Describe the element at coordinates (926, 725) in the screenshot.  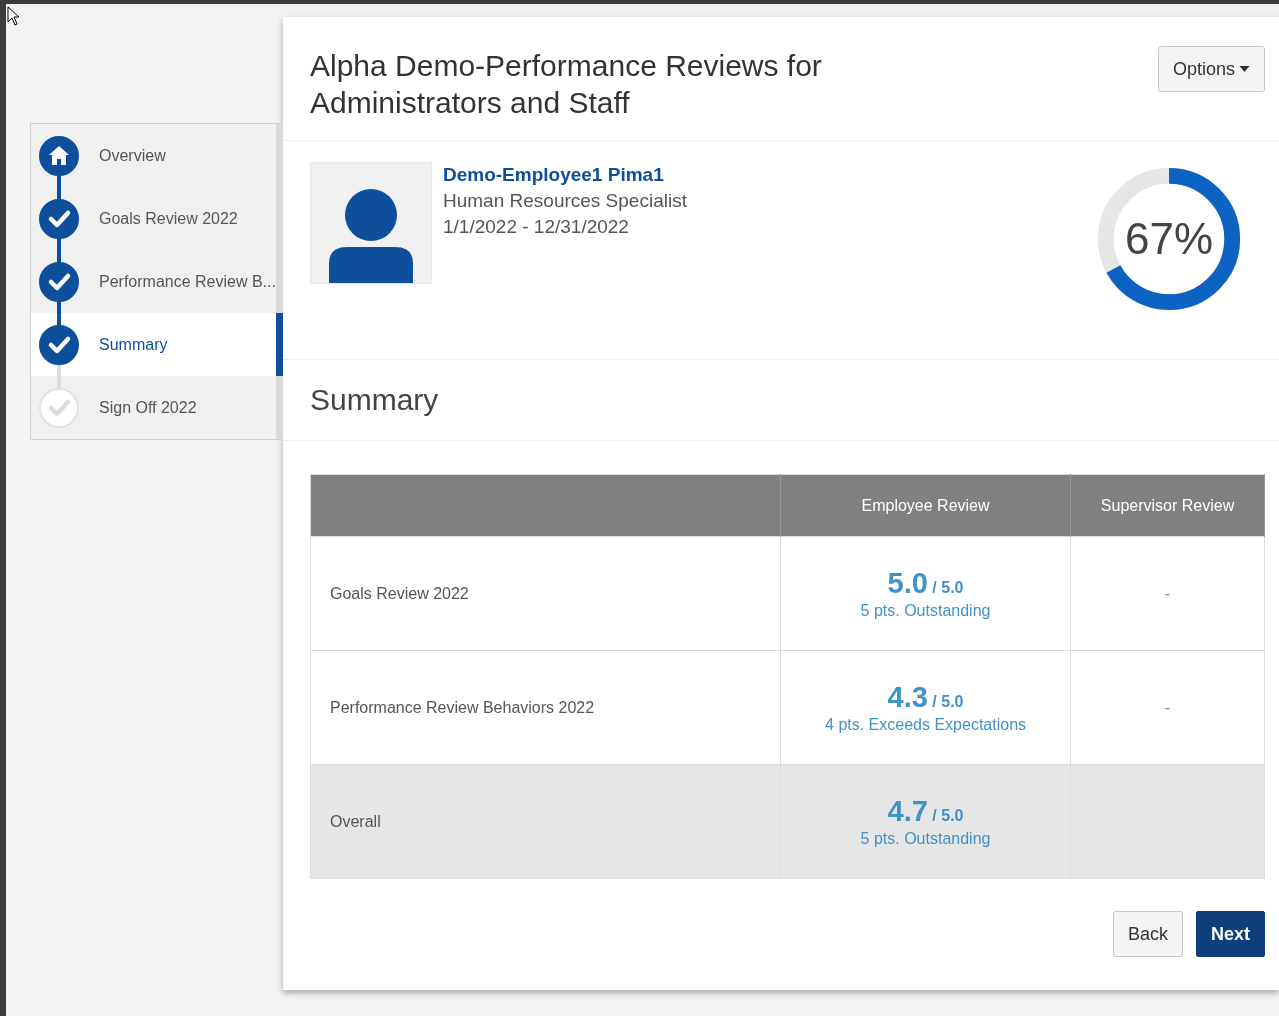
I see `rating: 4 pts. Exceeds Expectations` at that location.